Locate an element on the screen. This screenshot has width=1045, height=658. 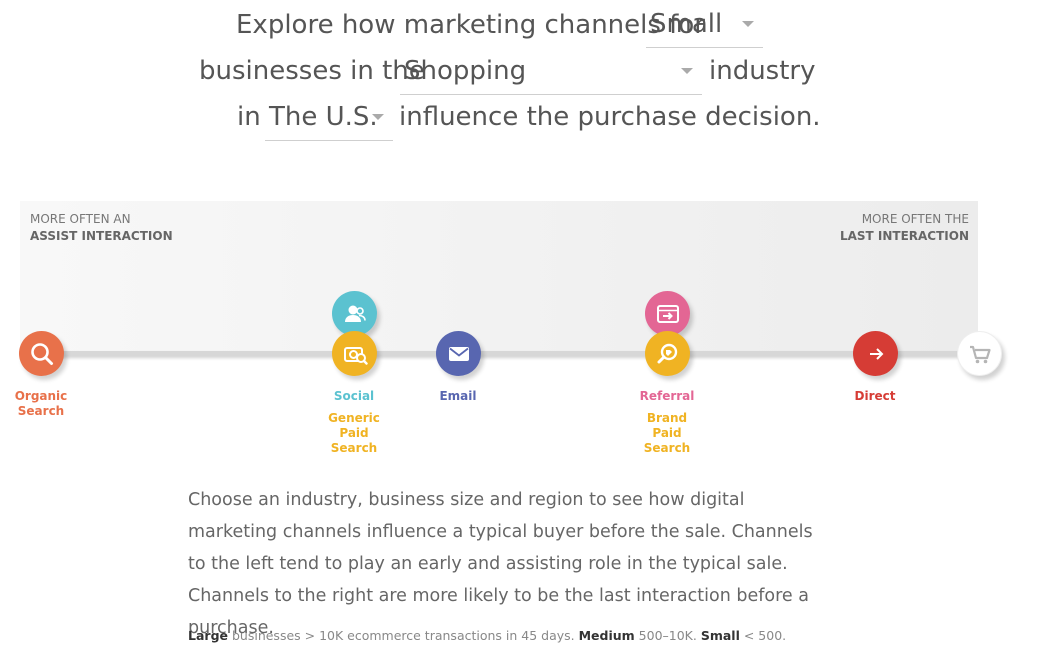
headline-text-1: Explore how marketing channels for is located at coordinates (470, 25).